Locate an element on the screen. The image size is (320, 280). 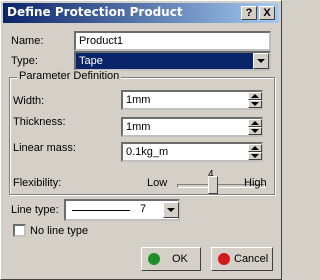
thickness-field: 1mm is located at coordinates (192, 127).